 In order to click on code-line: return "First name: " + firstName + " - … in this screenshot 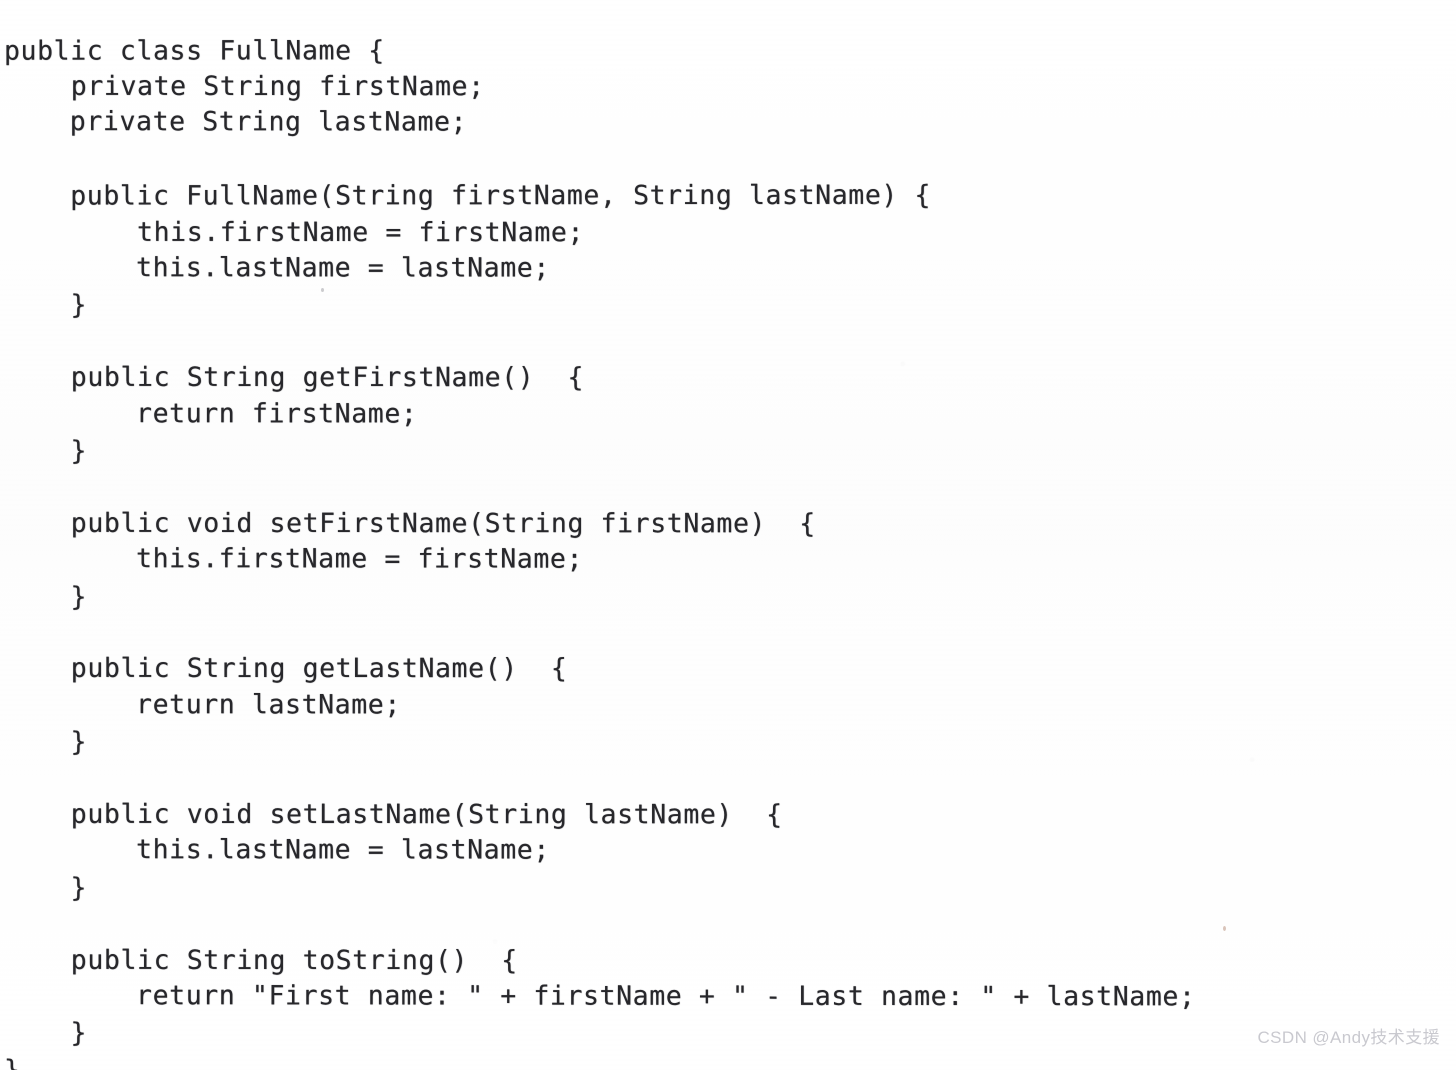, I will do `click(599, 996)`.